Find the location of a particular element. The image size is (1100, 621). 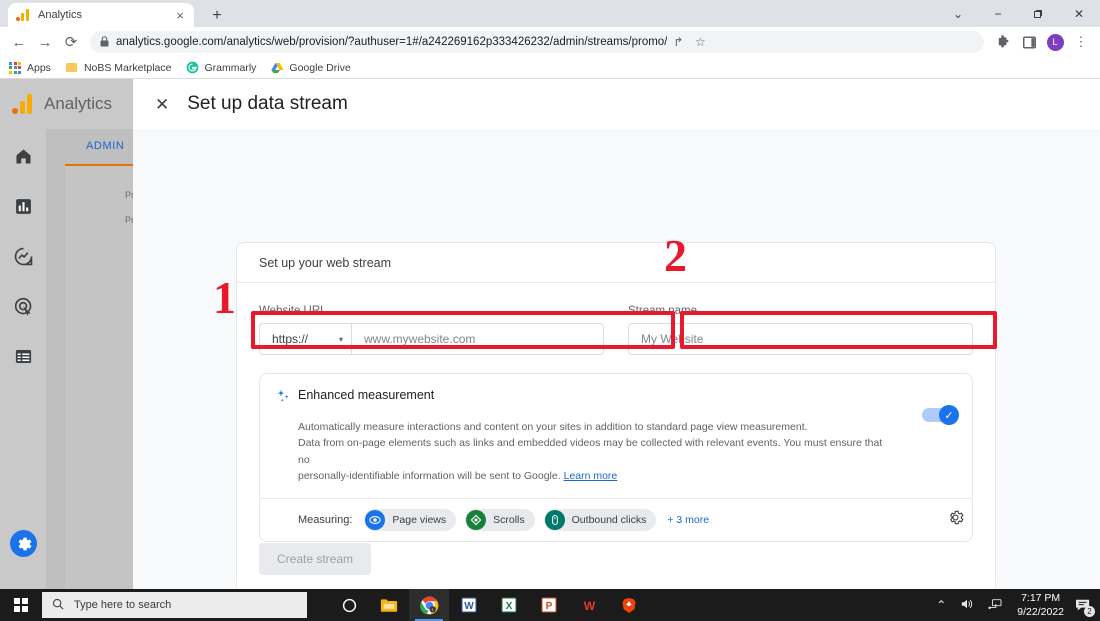

avatar: L is located at coordinates (1055, 42).